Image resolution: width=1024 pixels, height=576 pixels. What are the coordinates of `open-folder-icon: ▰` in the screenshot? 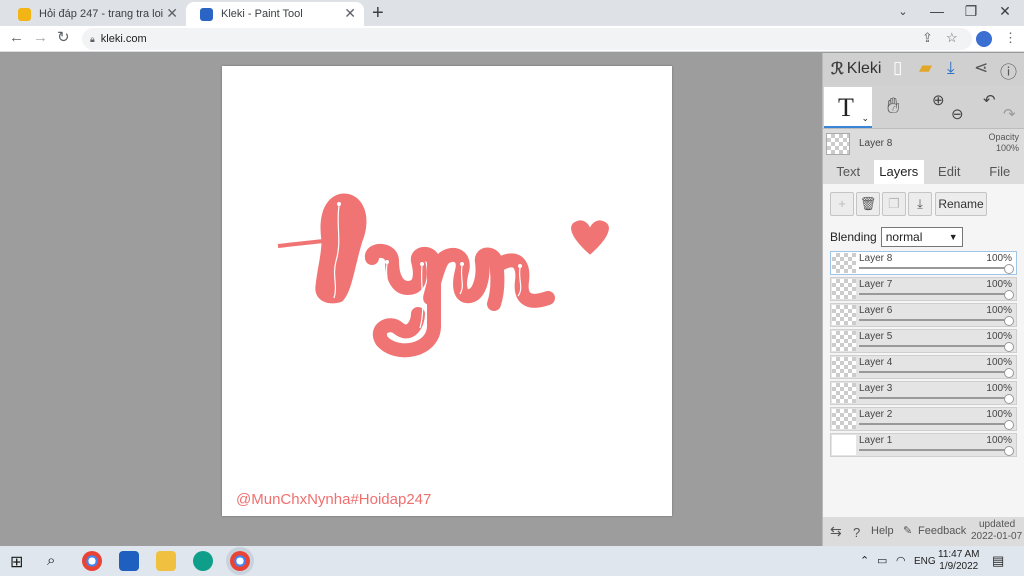 It's located at (925, 68).